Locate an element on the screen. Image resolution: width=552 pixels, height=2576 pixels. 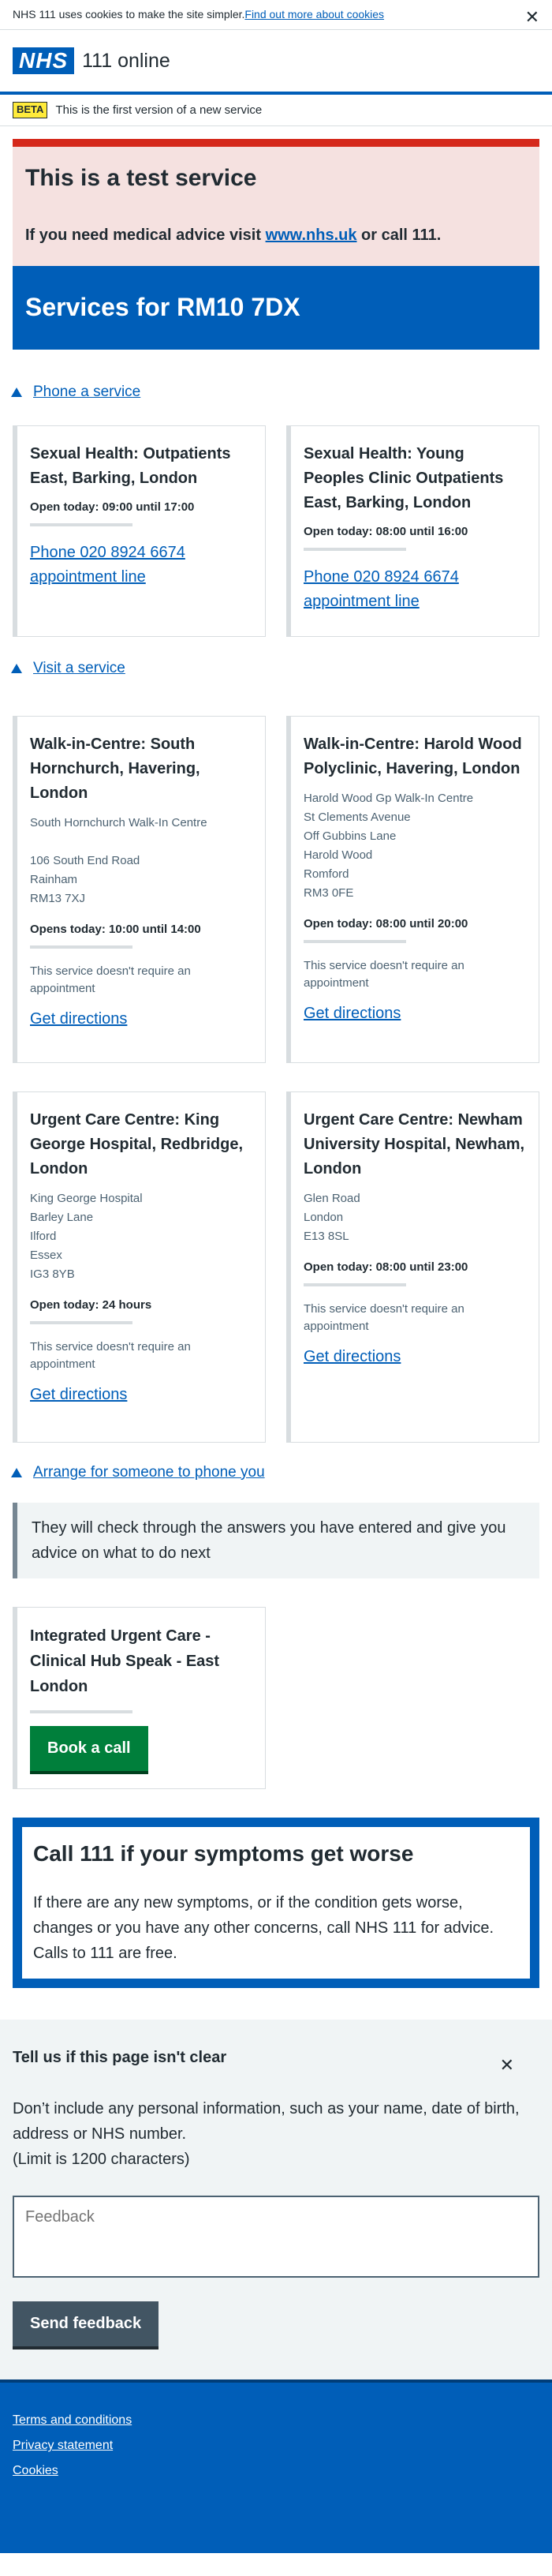
opening-times: Open today: 08:00 until 23:00 is located at coordinates (386, 1267).